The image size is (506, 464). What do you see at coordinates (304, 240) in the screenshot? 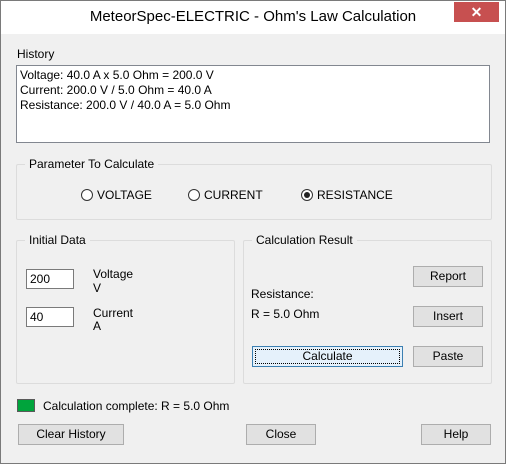
I see `result-group-title: Calculation Result` at bounding box center [304, 240].